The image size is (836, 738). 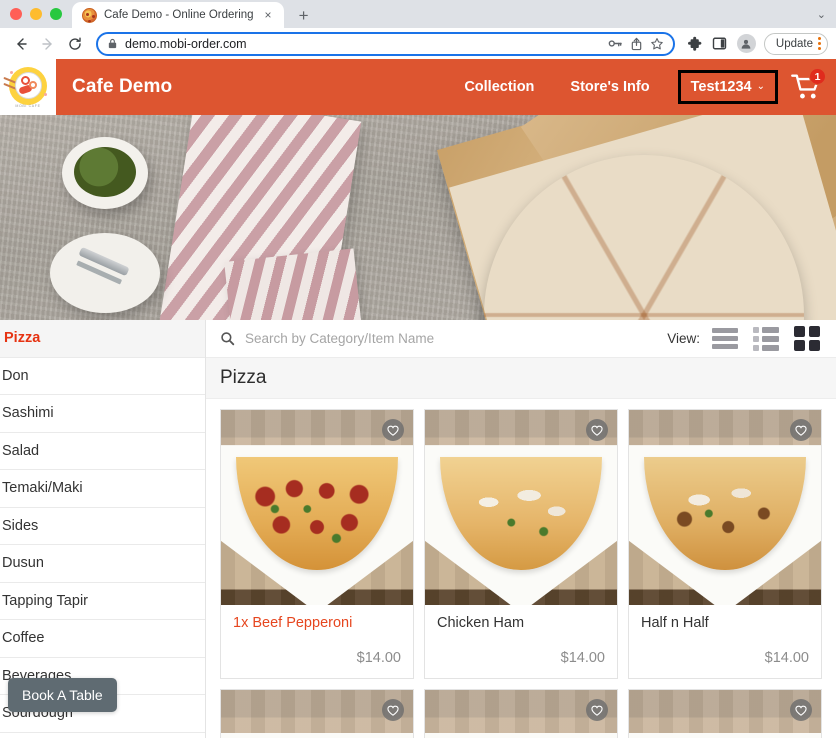 I want to click on key-icon, so click(x=615, y=43).